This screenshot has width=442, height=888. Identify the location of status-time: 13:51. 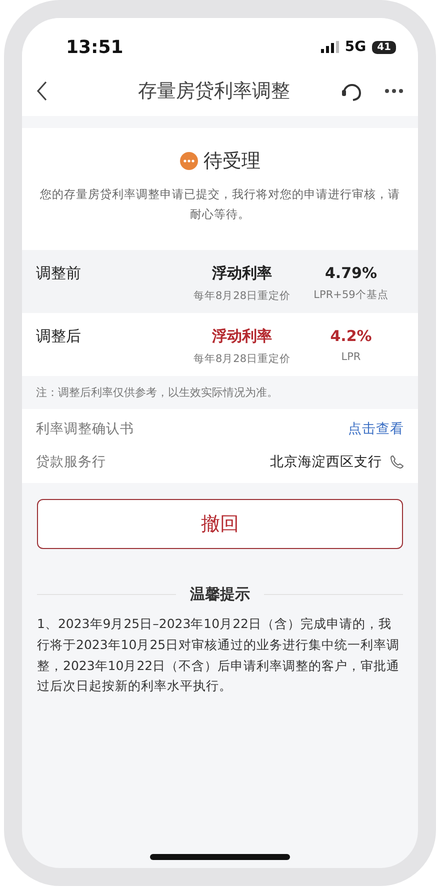
(95, 47).